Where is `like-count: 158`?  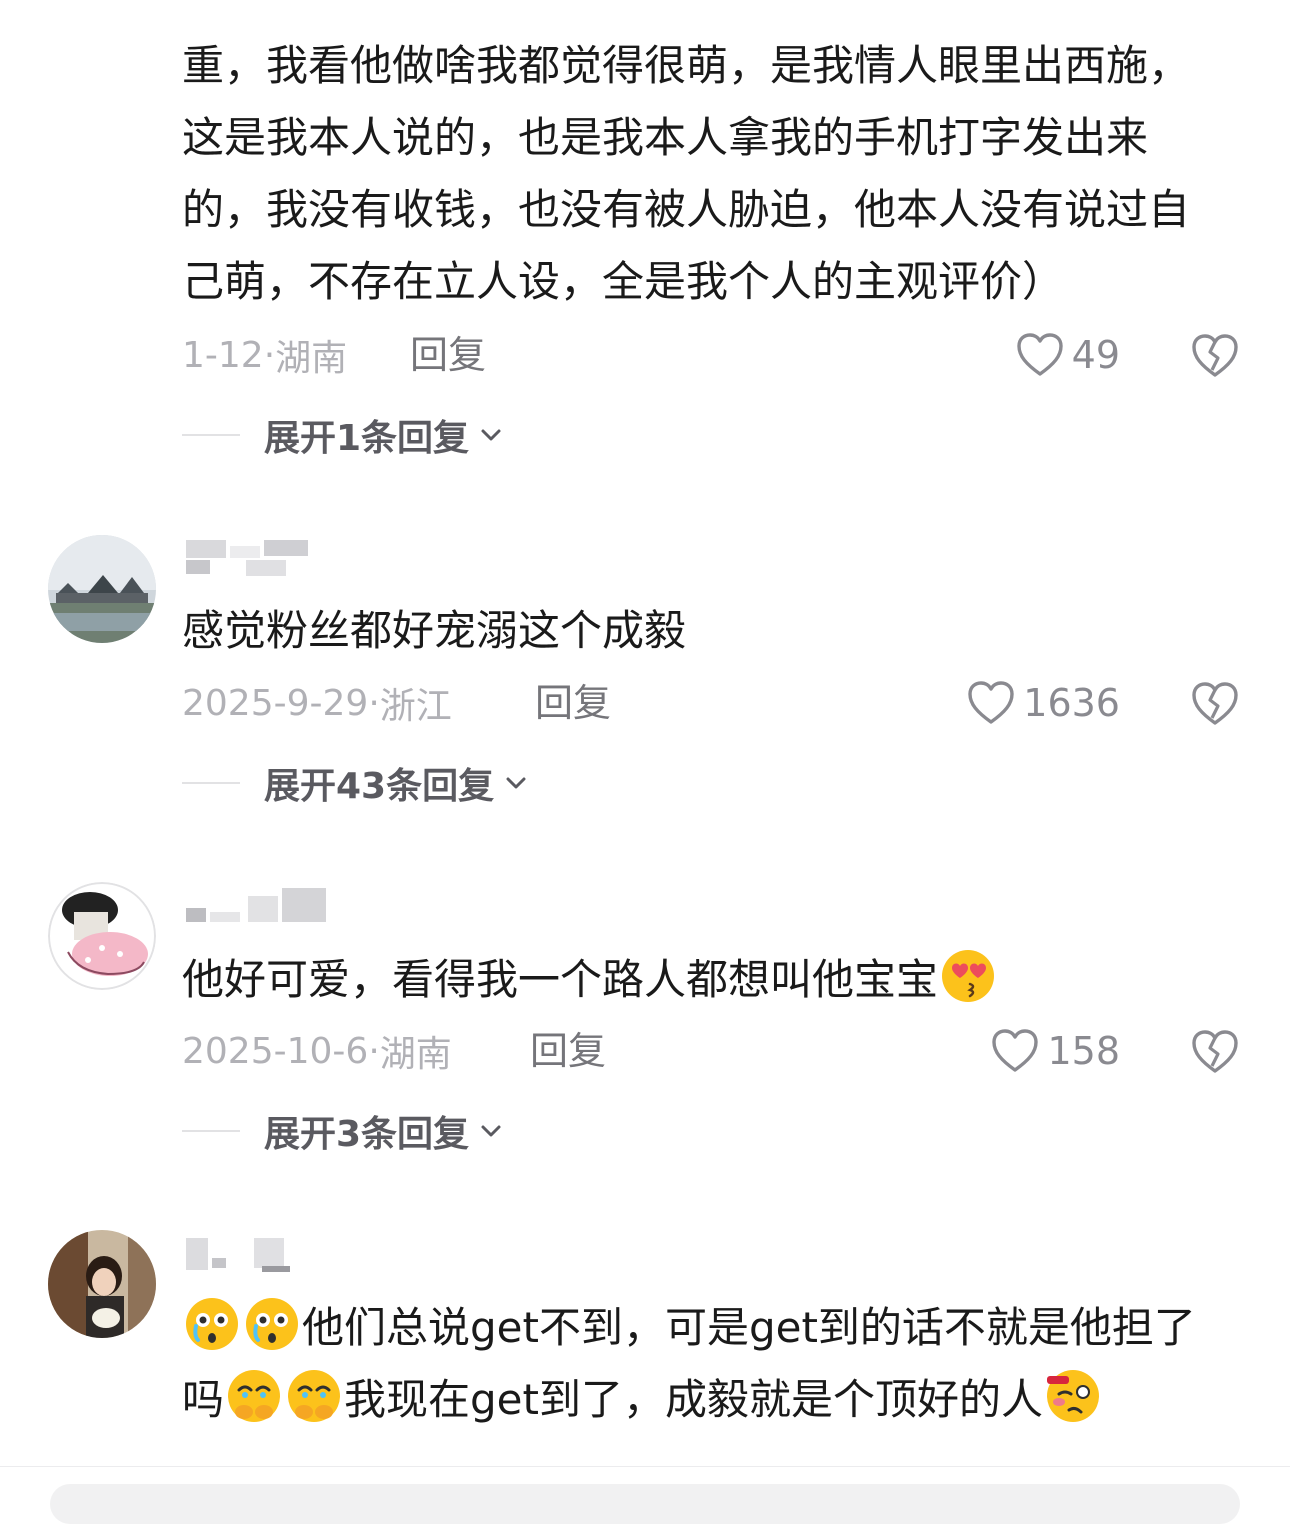
like-count: 158 is located at coordinates (1083, 1051).